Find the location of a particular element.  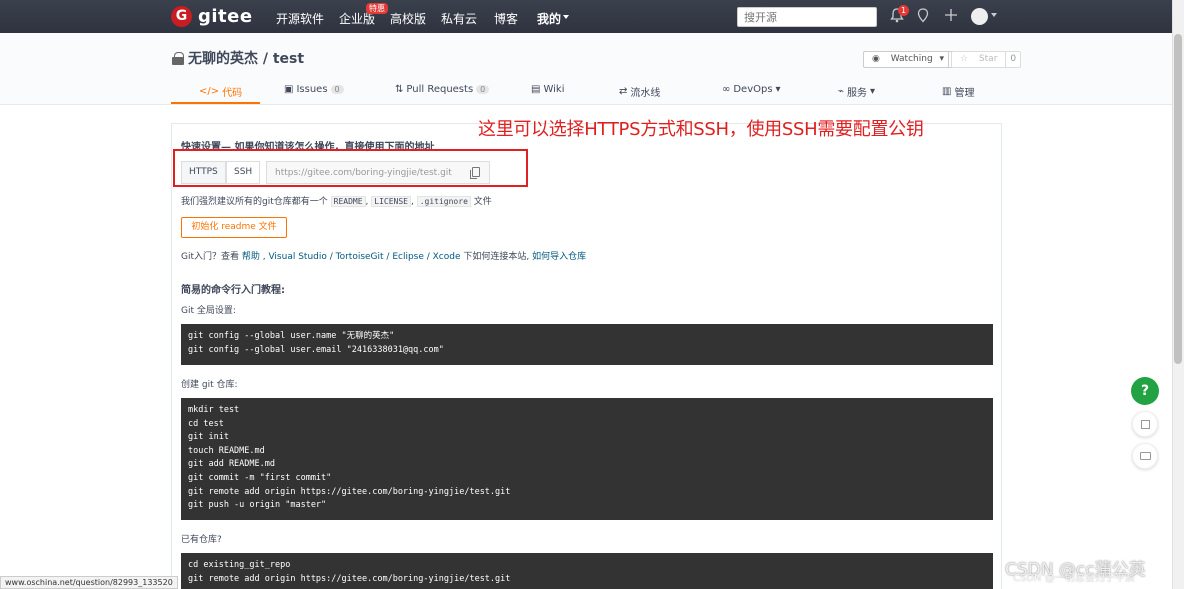

logo-text: gitee is located at coordinates (225, 16).